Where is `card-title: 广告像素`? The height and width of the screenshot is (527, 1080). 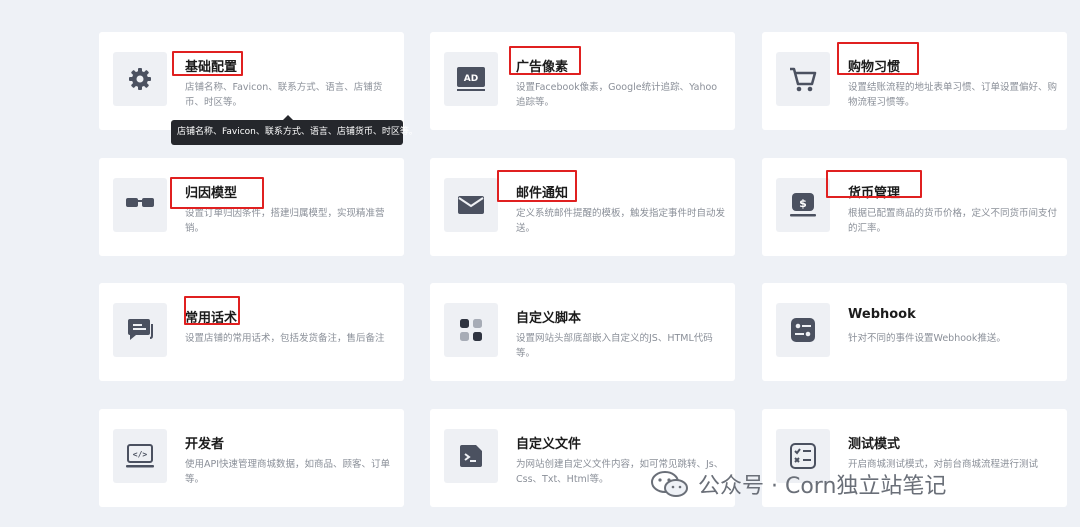 card-title: 广告像素 is located at coordinates (542, 67).